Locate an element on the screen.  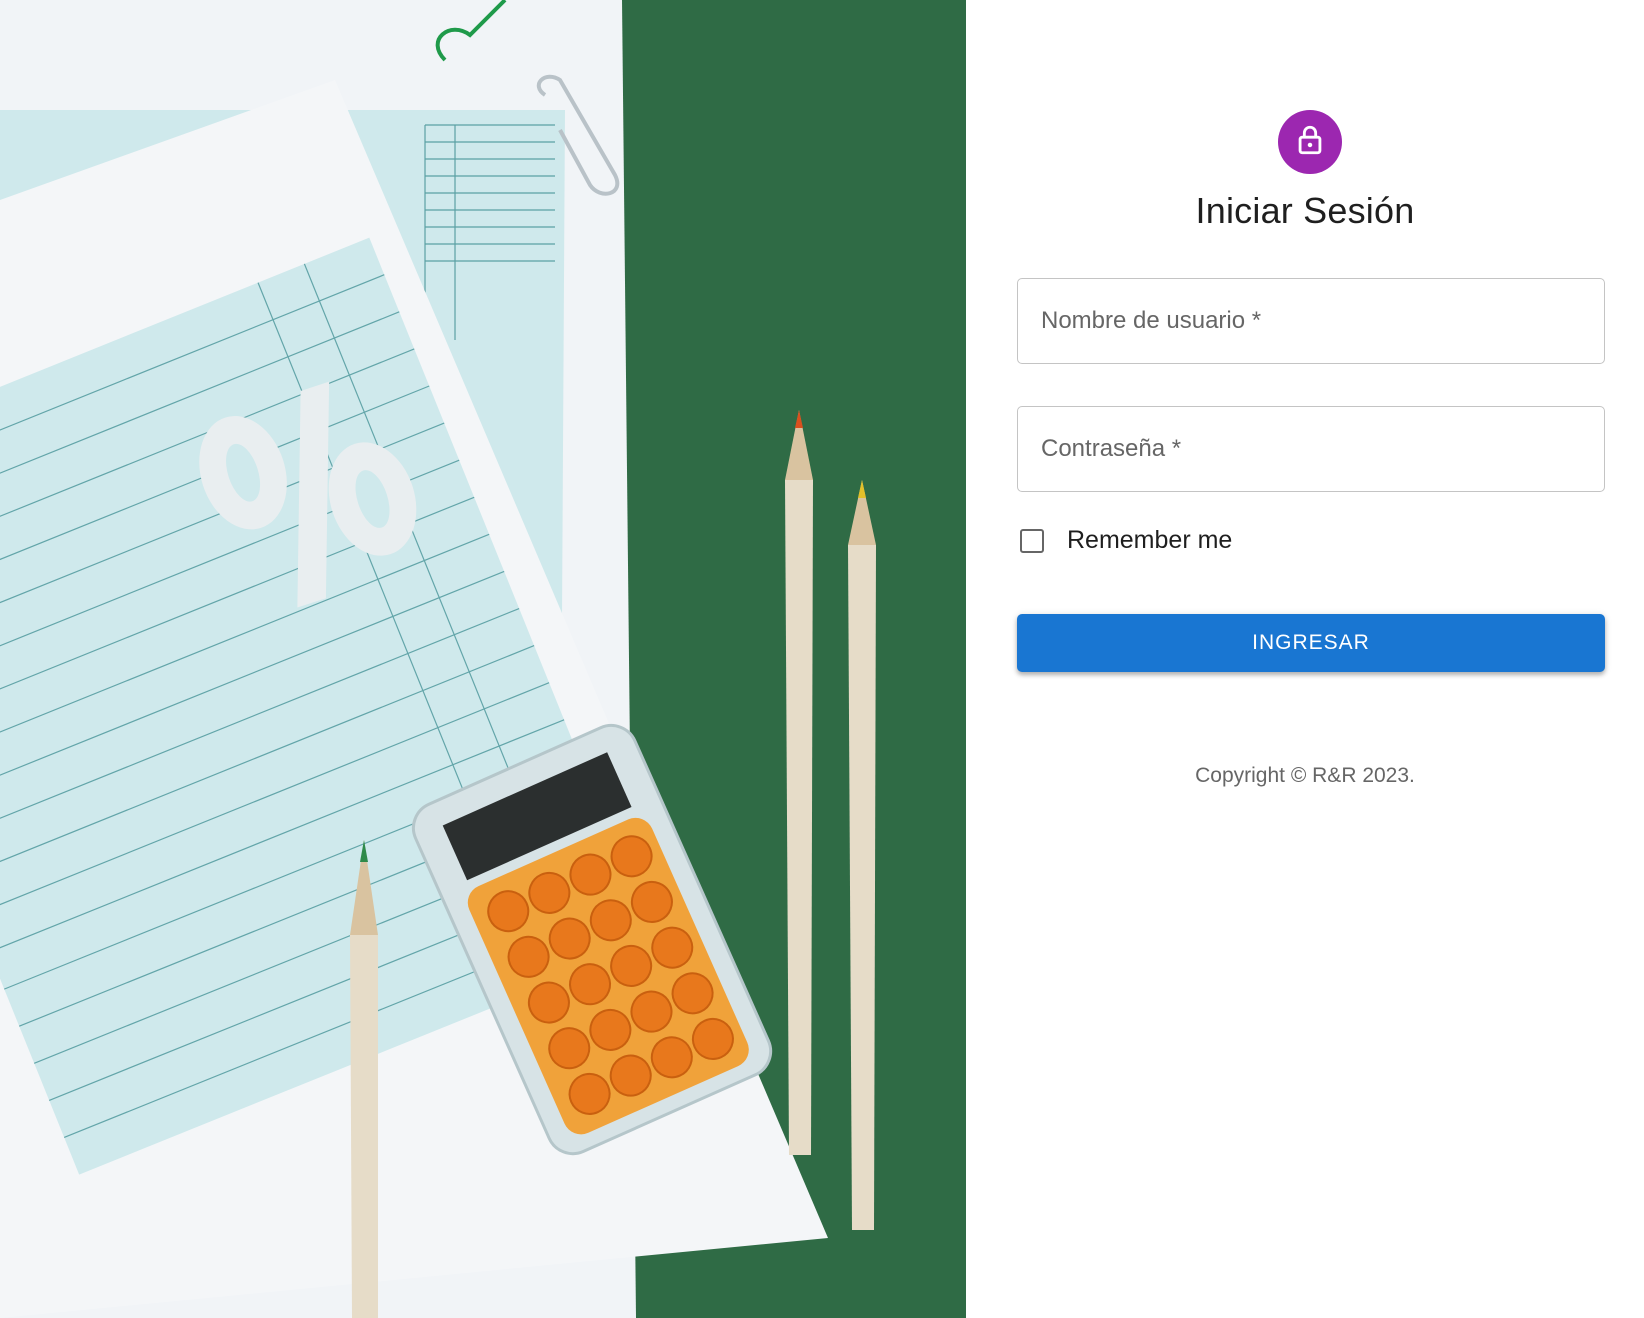
page-title: Iniciar Sesión is located at coordinates (1305, 210).